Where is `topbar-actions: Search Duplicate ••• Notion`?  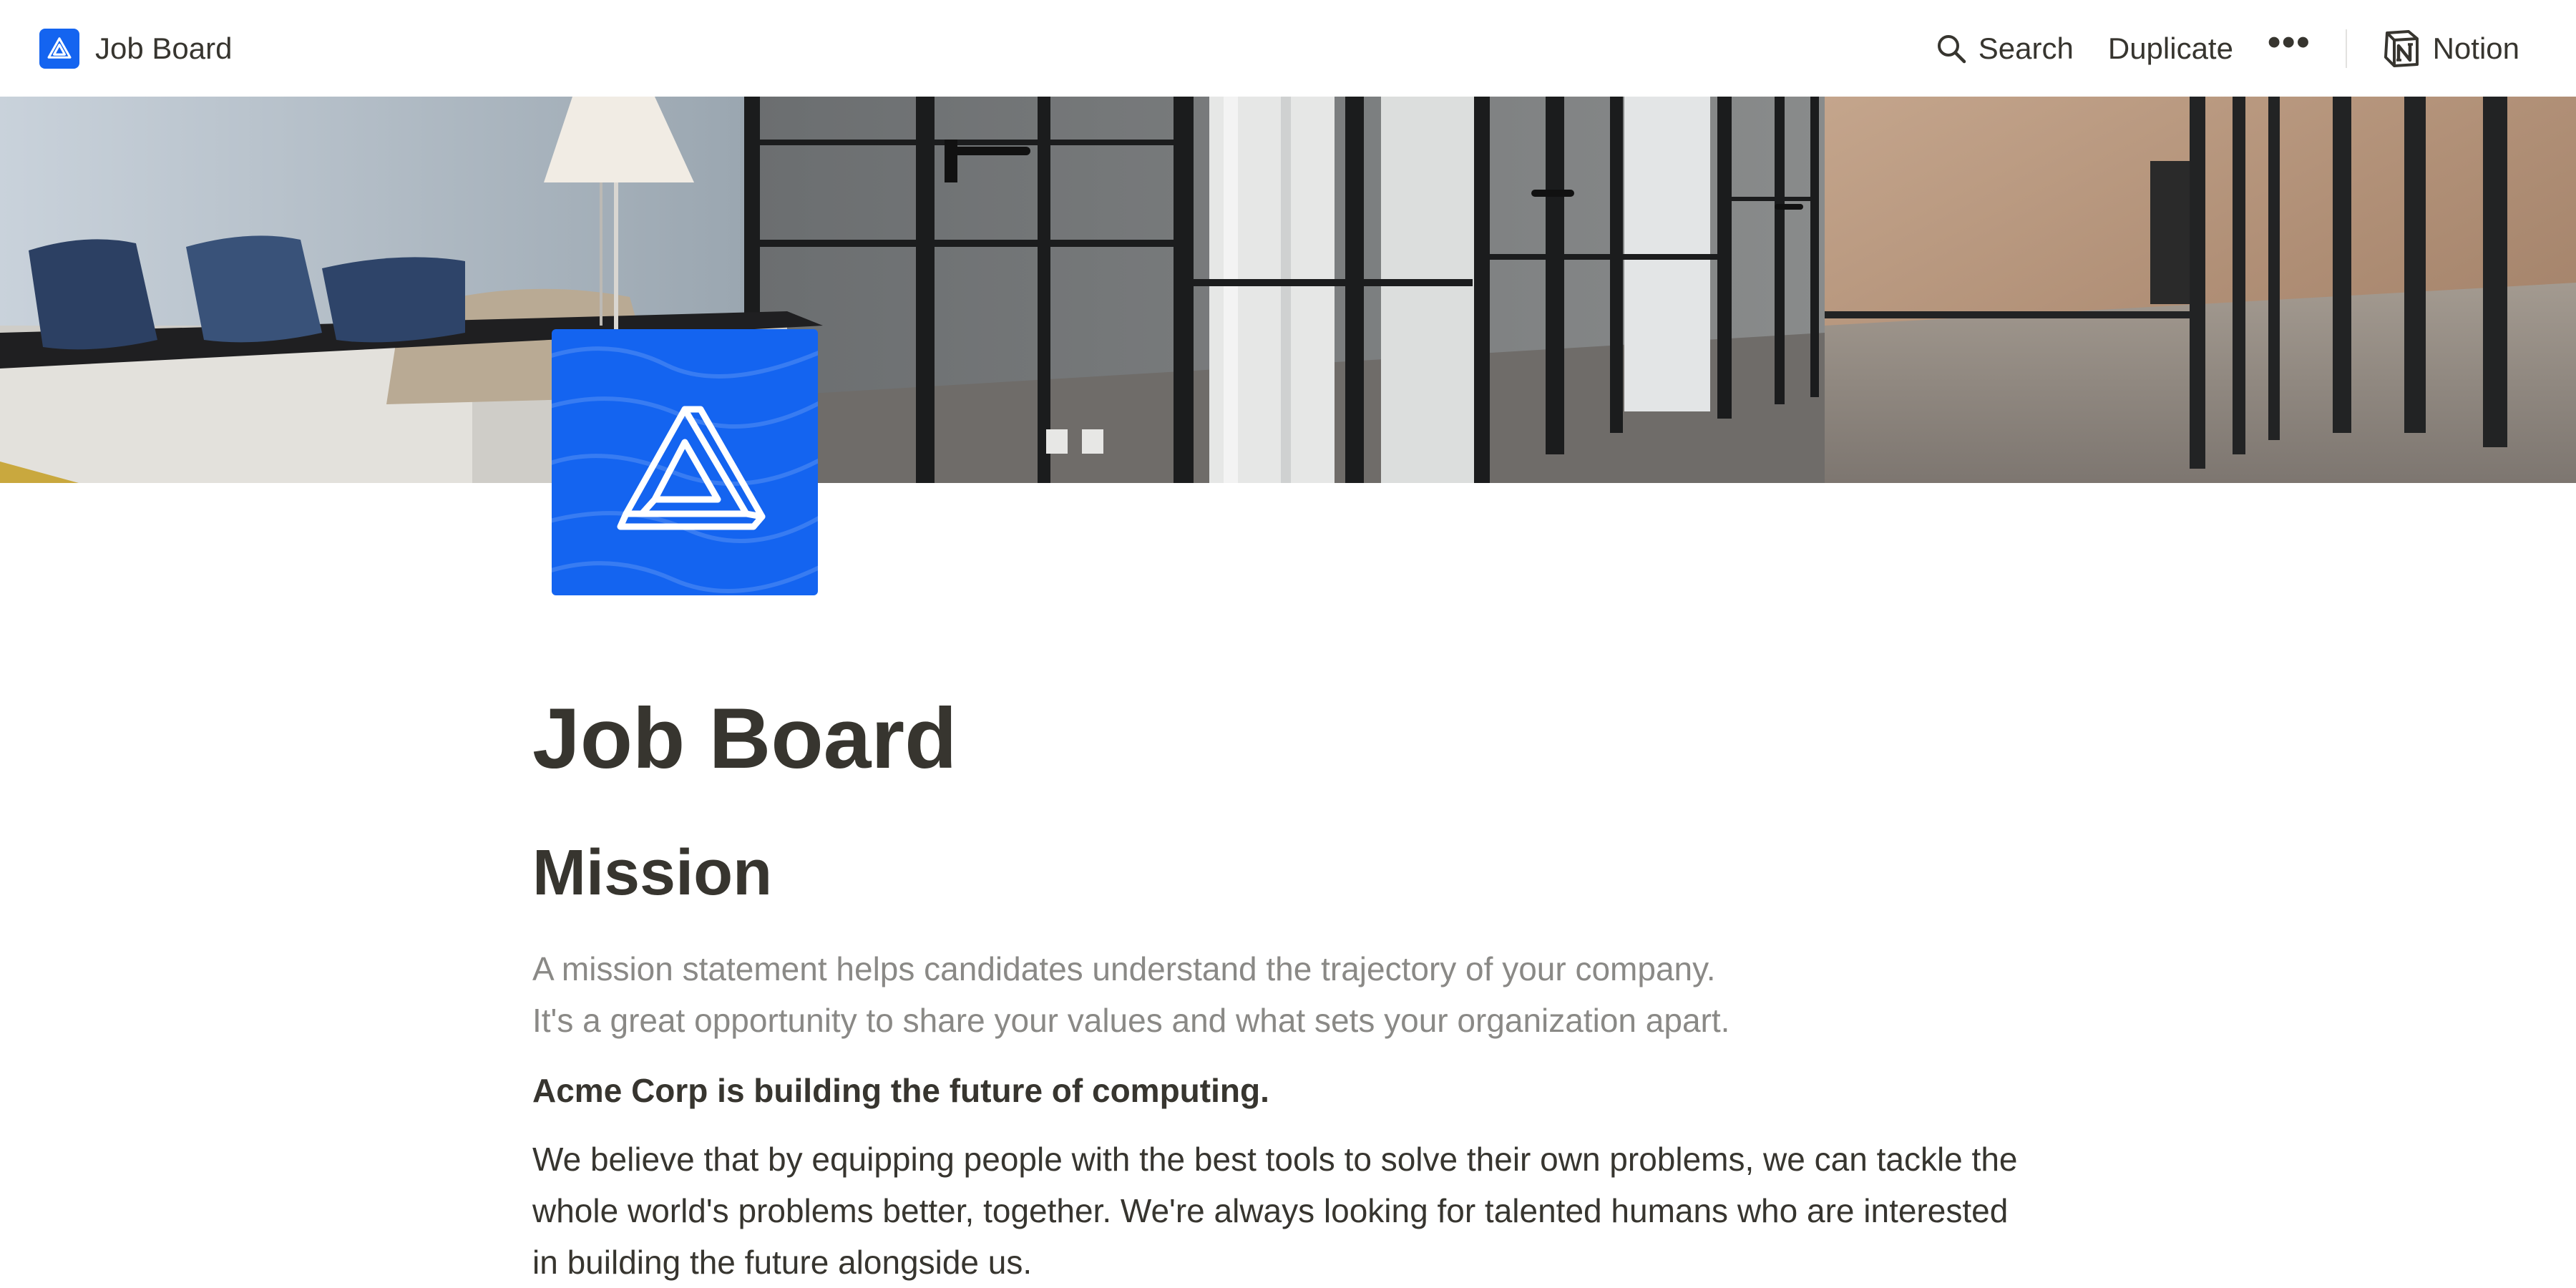 topbar-actions: Search Duplicate ••• Notion is located at coordinates (2227, 48).